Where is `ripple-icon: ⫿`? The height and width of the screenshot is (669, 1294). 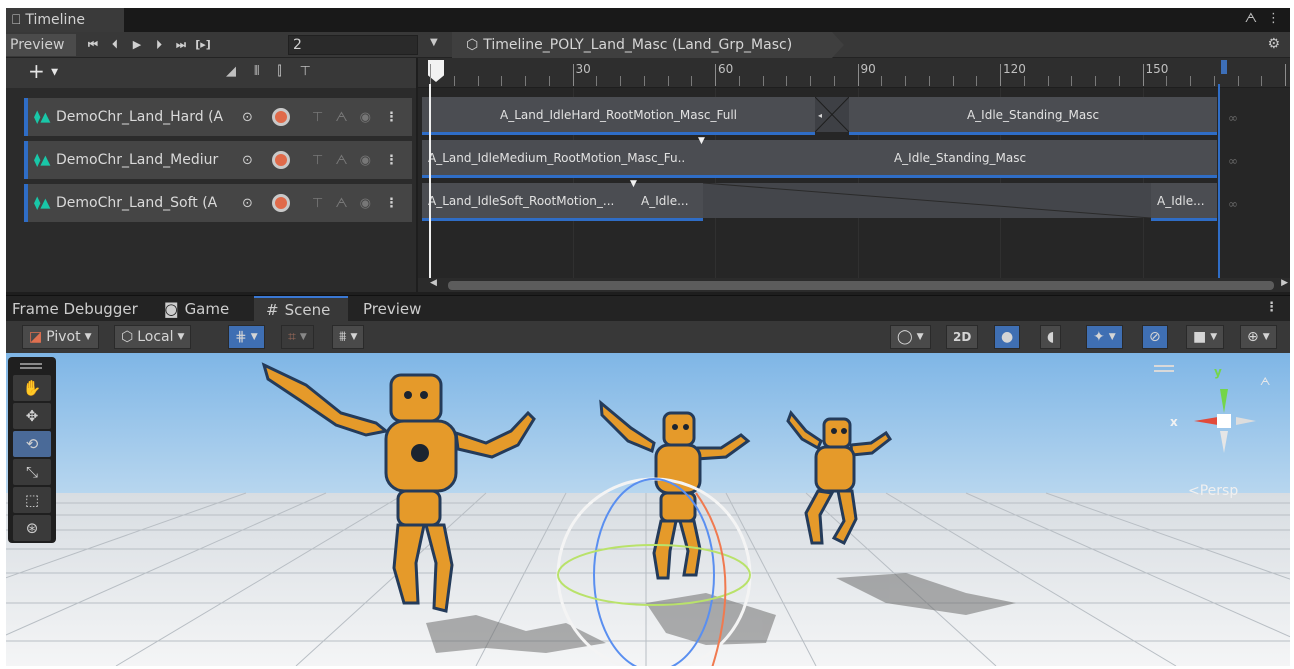 ripple-icon: ⫿ is located at coordinates (279, 71).